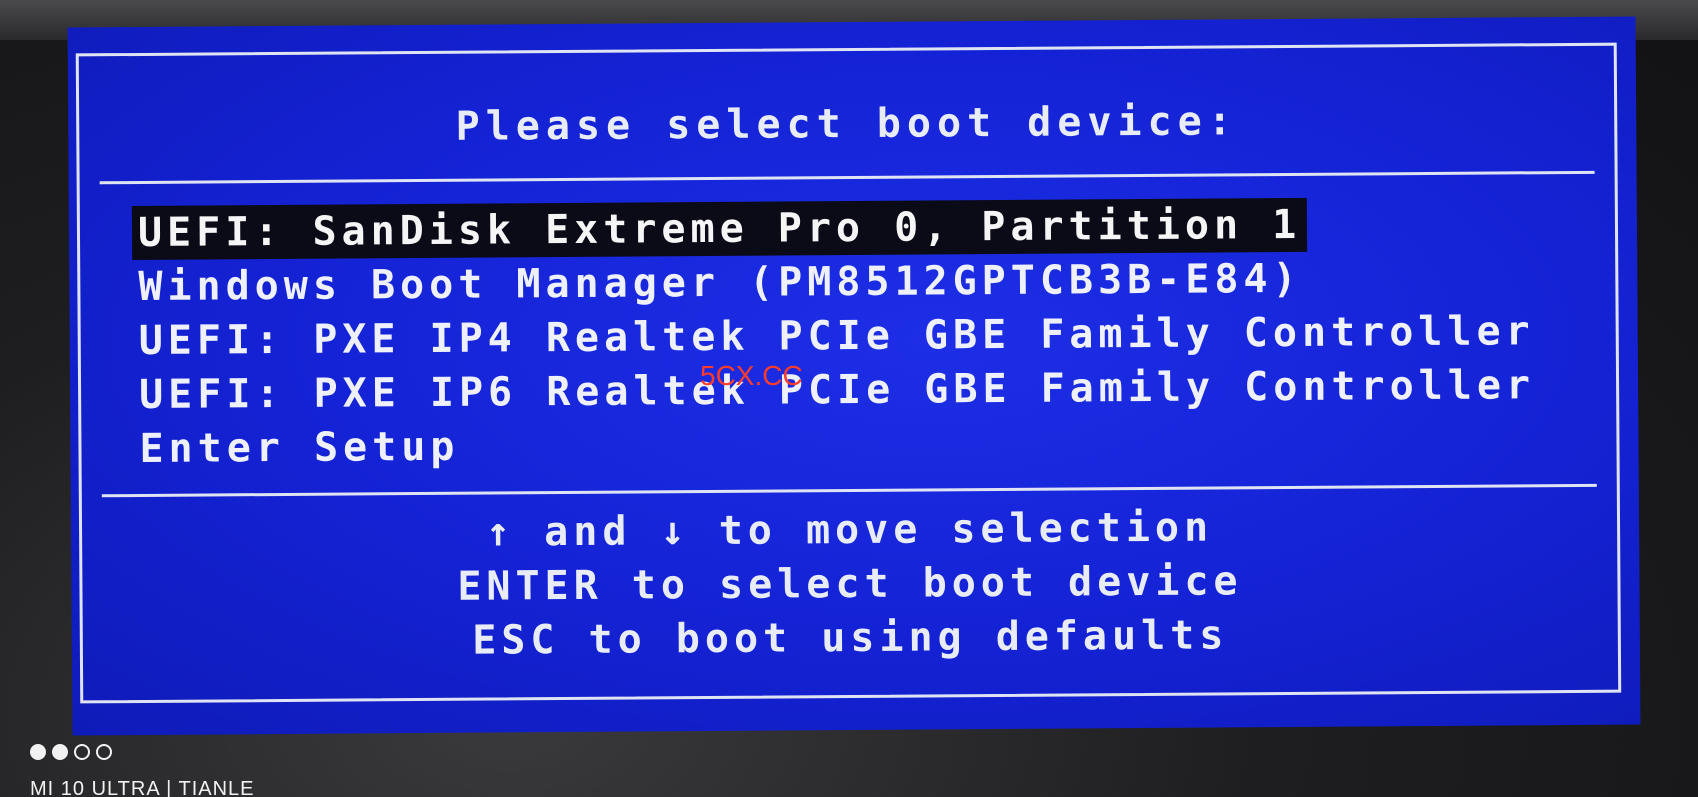  Describe the element at coordinates (299, 448) in the screenshot. I see `boot-device-enter-setup: Enter Setup` at that location.